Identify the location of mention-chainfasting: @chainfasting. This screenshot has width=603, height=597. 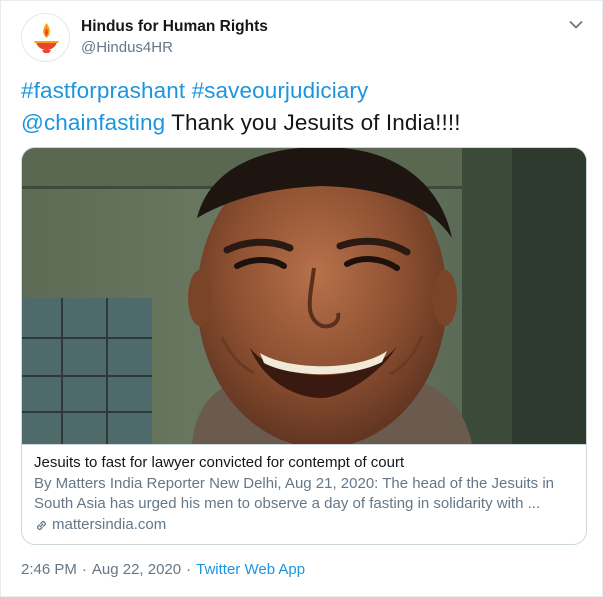
(93, 122).